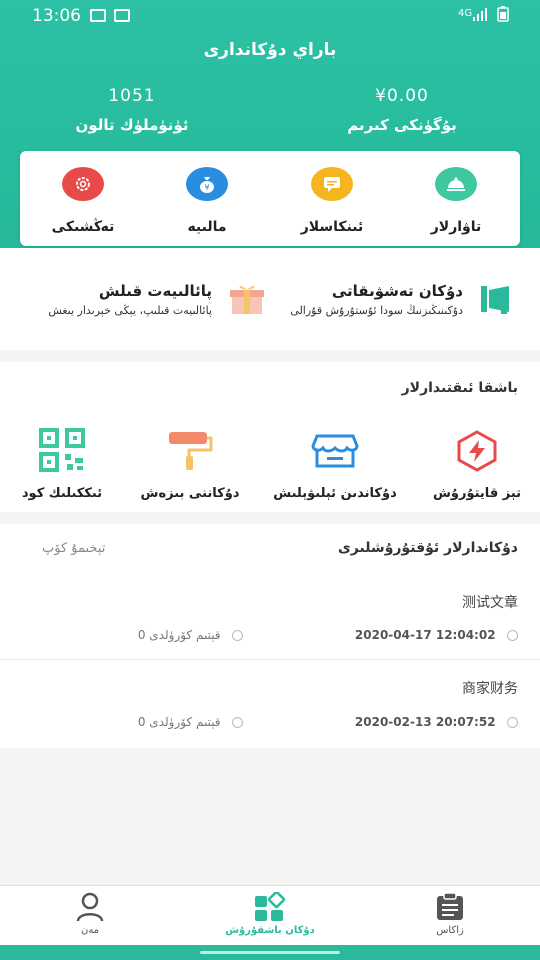 This screenshot has width=540, height=960. I want to click on grid-icon, so click(270, 905).